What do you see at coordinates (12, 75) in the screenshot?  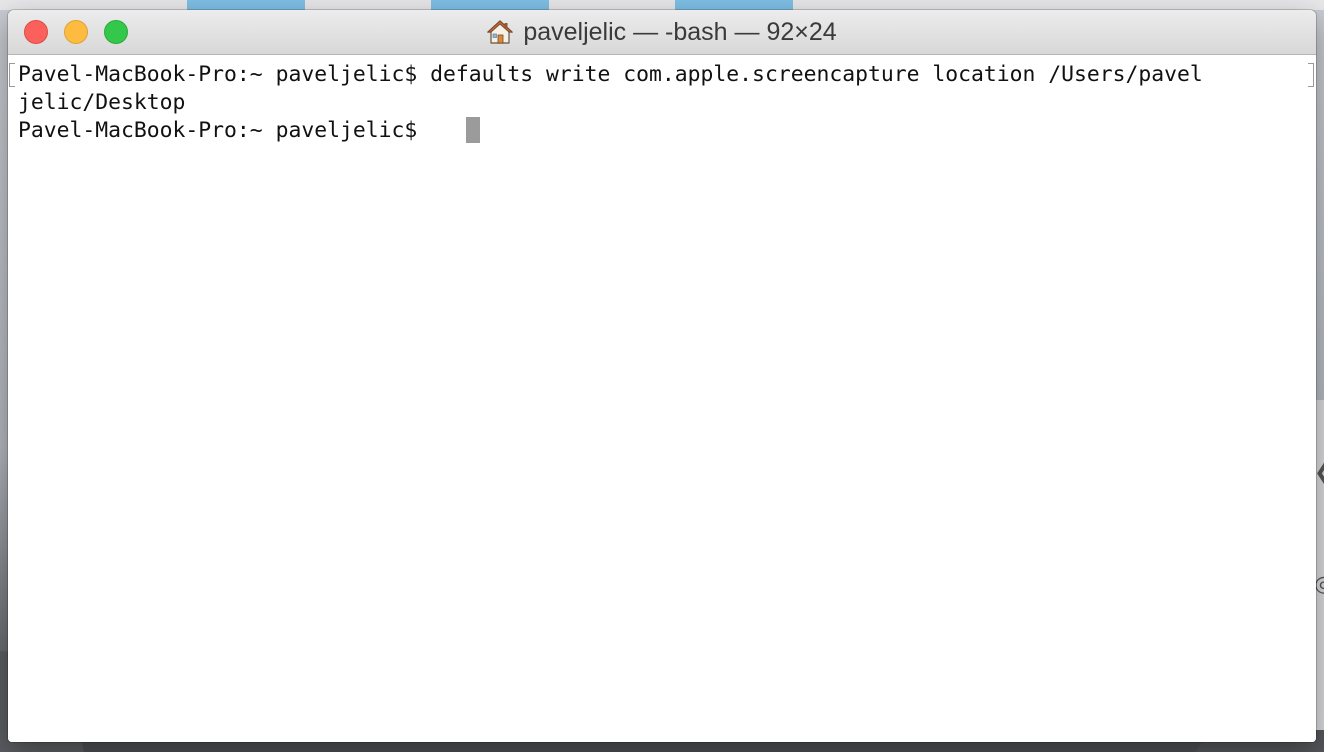 I see `line-wrap-marker-left` at bounding box center [12, 75].